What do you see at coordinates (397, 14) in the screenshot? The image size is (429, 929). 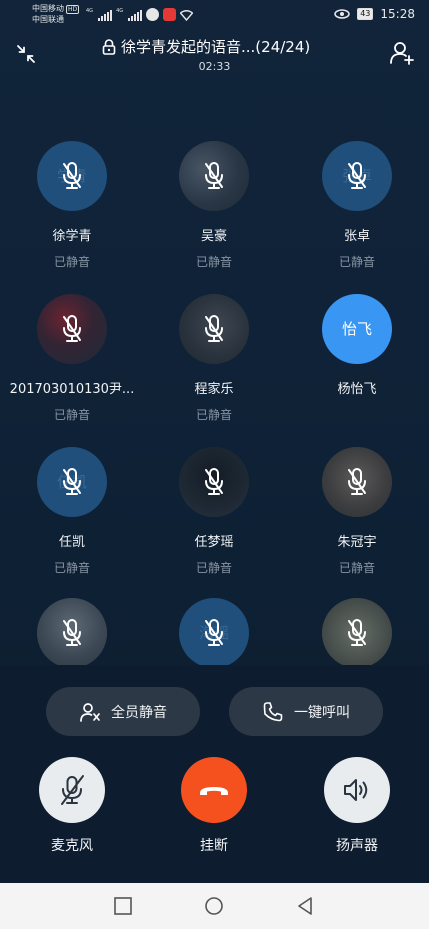 I see `clock: 15:28` at bounding box center [397, 14].